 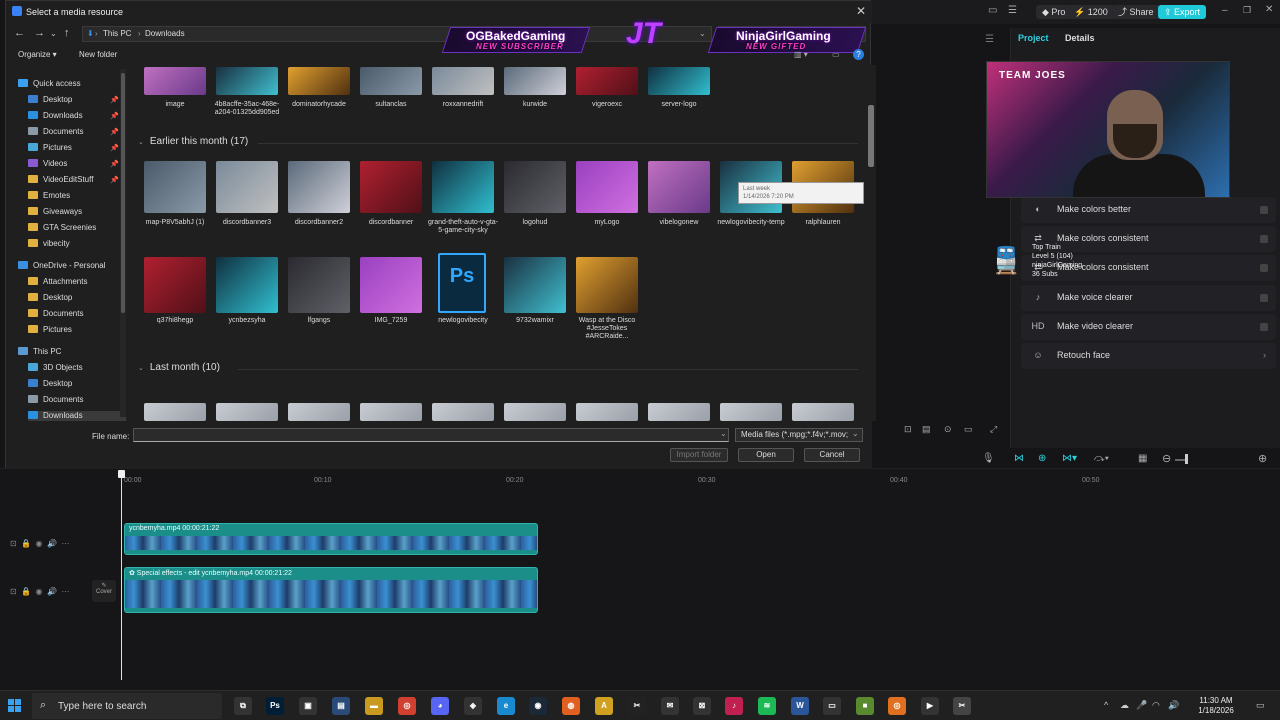 What do you see at coordinates (49, 246) in the screenshot?
I see `nav-item: vibecity` at bounding box center [49, 246].